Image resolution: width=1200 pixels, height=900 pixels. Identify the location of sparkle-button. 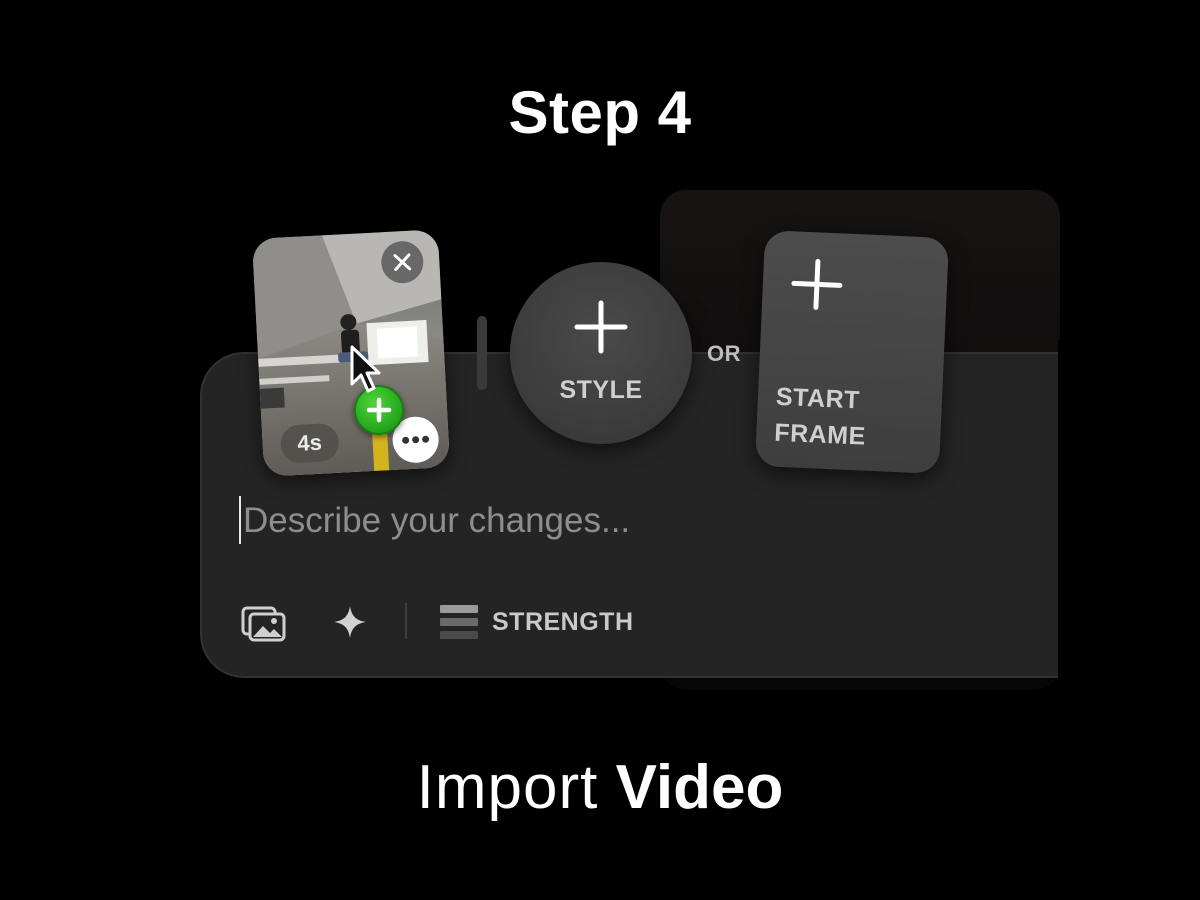
(350, 622).